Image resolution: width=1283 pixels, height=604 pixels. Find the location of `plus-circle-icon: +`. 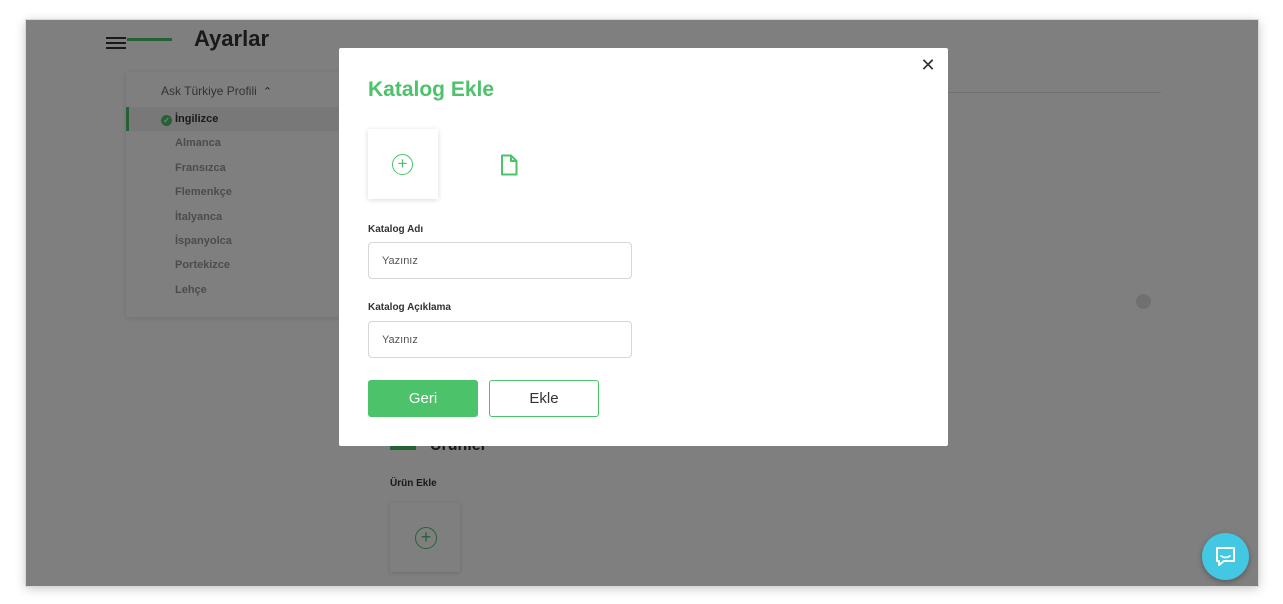

plus-circle-icon: + is located at coordinates (402, 164).